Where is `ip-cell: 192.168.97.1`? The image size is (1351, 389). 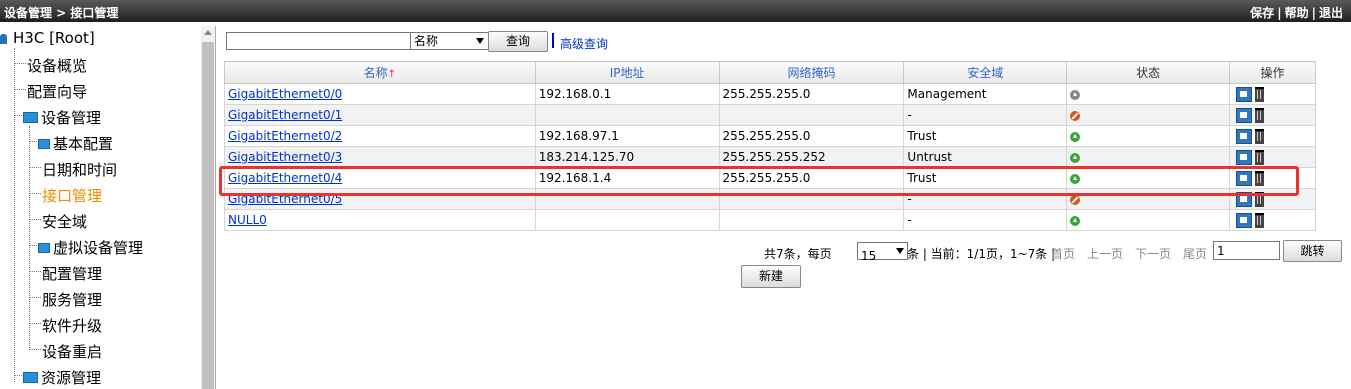 ip-cell: 192.168.97.1 is located at coordinates (578, 136).